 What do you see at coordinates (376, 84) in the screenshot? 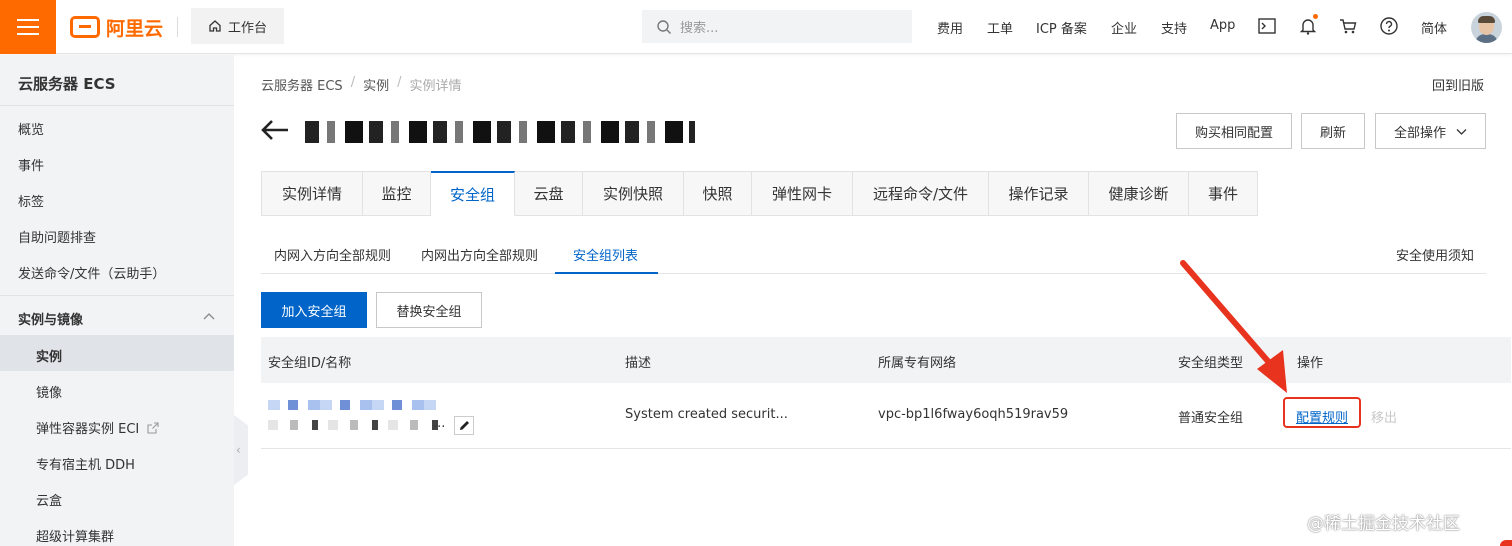
I see `breadcrumb-instances: 实例` at bounding box center [376, 84].